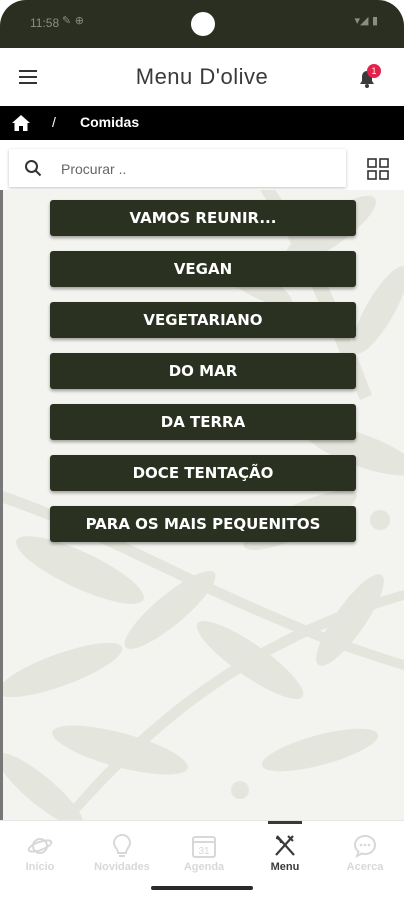 The width and height of the screenshot is (404, 901). I want to click on nav-label-novidades: Novidades, so click(122, 867).